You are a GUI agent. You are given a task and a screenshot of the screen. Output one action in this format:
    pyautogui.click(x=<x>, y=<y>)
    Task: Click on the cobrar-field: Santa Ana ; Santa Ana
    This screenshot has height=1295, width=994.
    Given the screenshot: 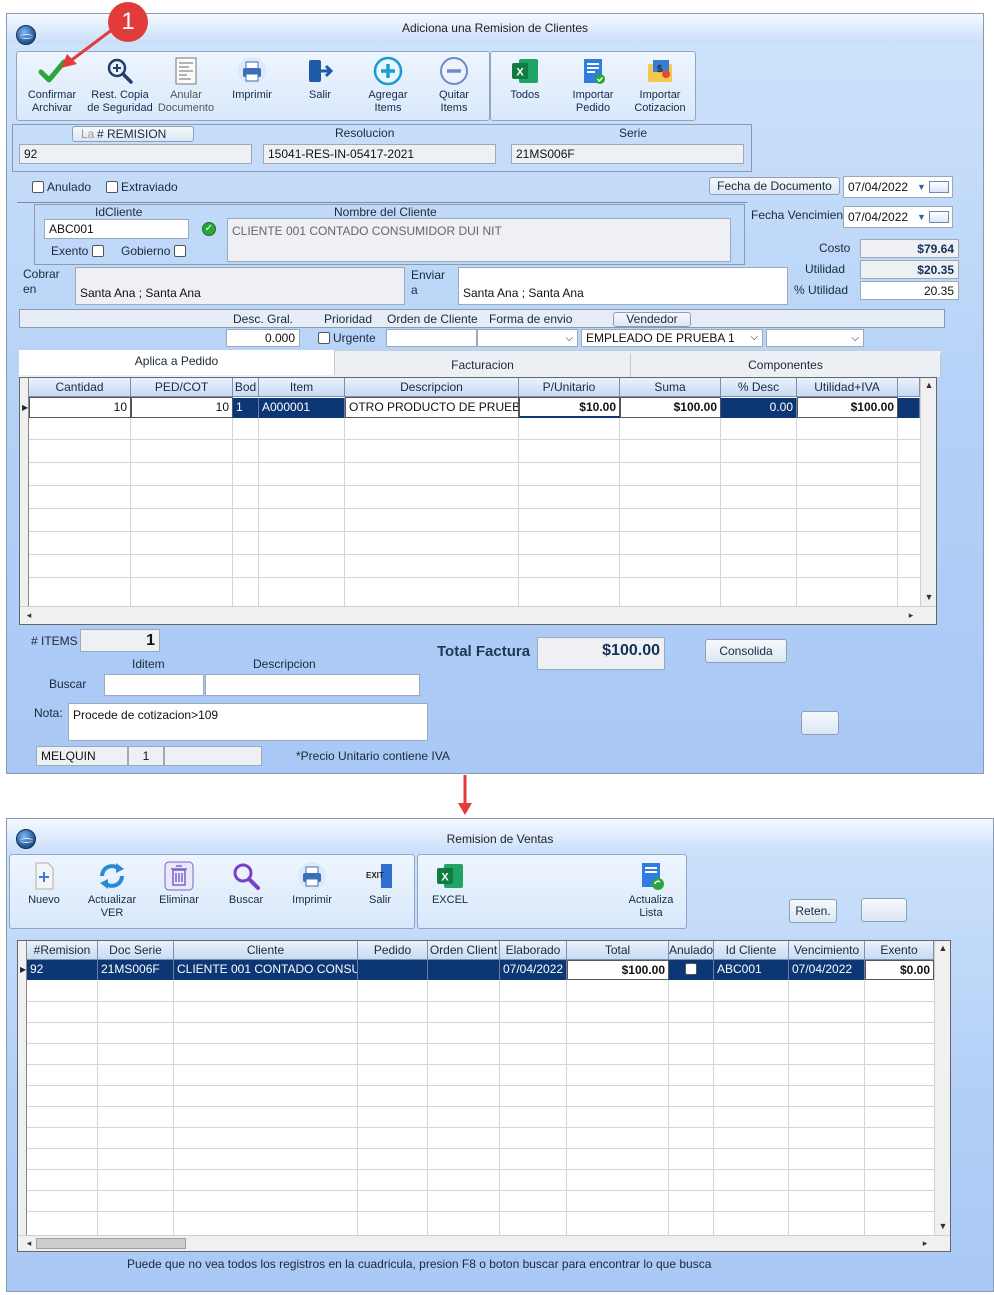 What is the action you would take?
    pyautogui.click(x=240, y=286)
    